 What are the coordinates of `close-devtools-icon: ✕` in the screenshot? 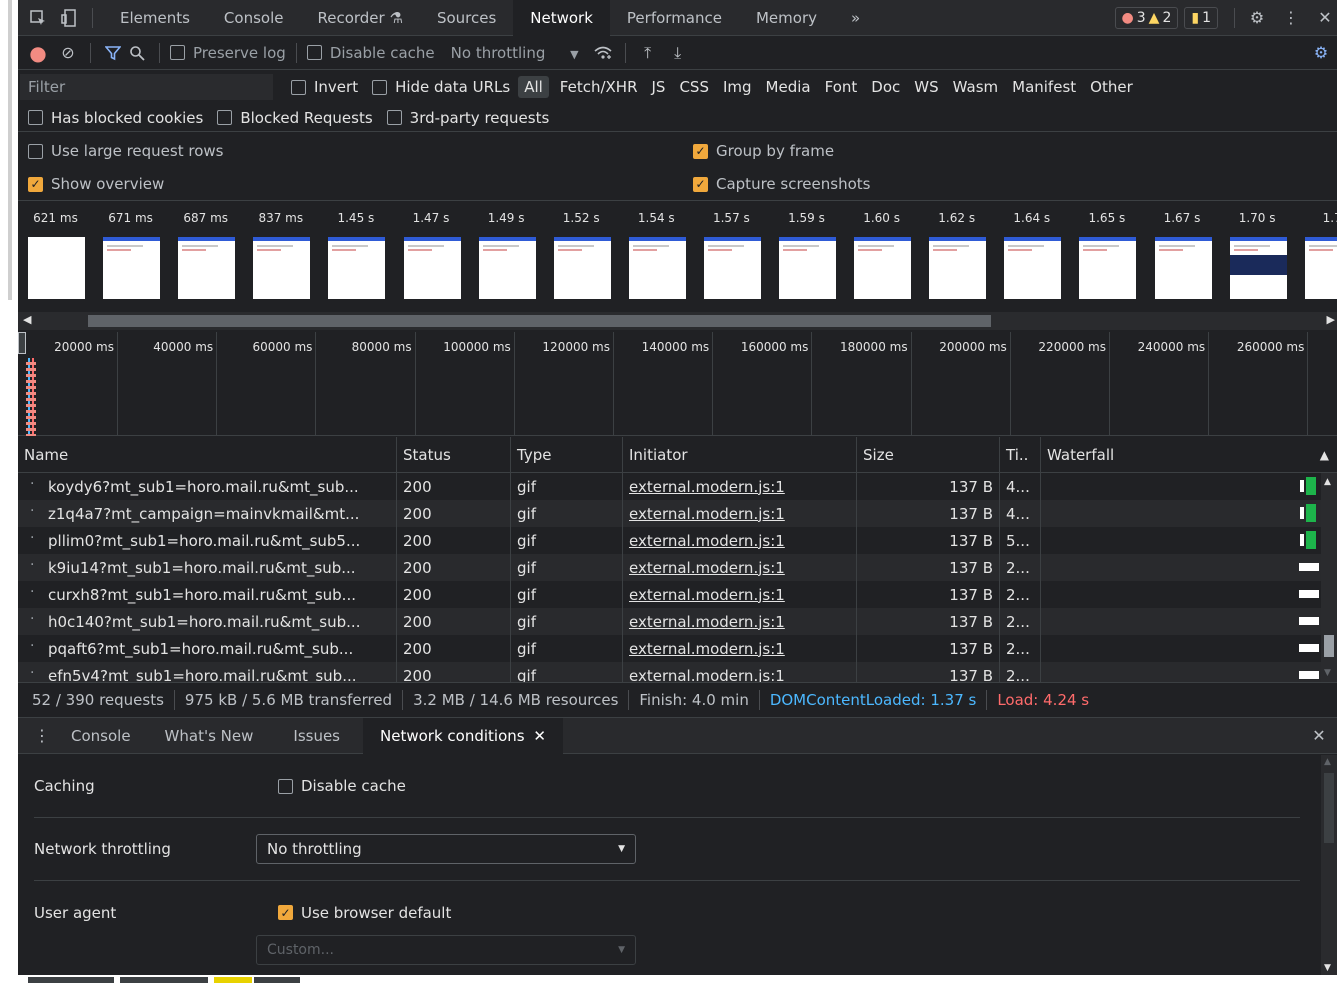 It's located at (1325, 18).